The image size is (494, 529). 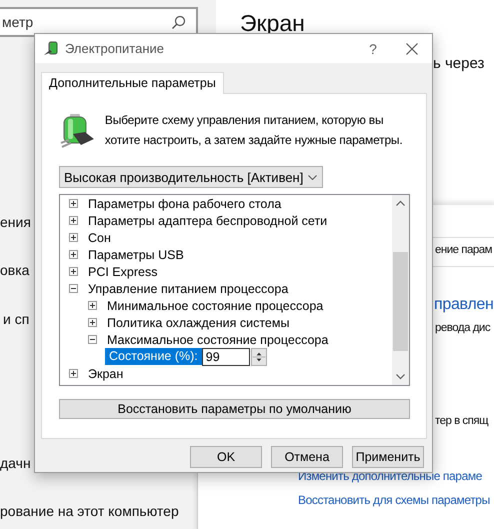 What do you see at coordinates (412, 48) in the screenshot?
I see `close-icon` at bounding box center [412, 48].